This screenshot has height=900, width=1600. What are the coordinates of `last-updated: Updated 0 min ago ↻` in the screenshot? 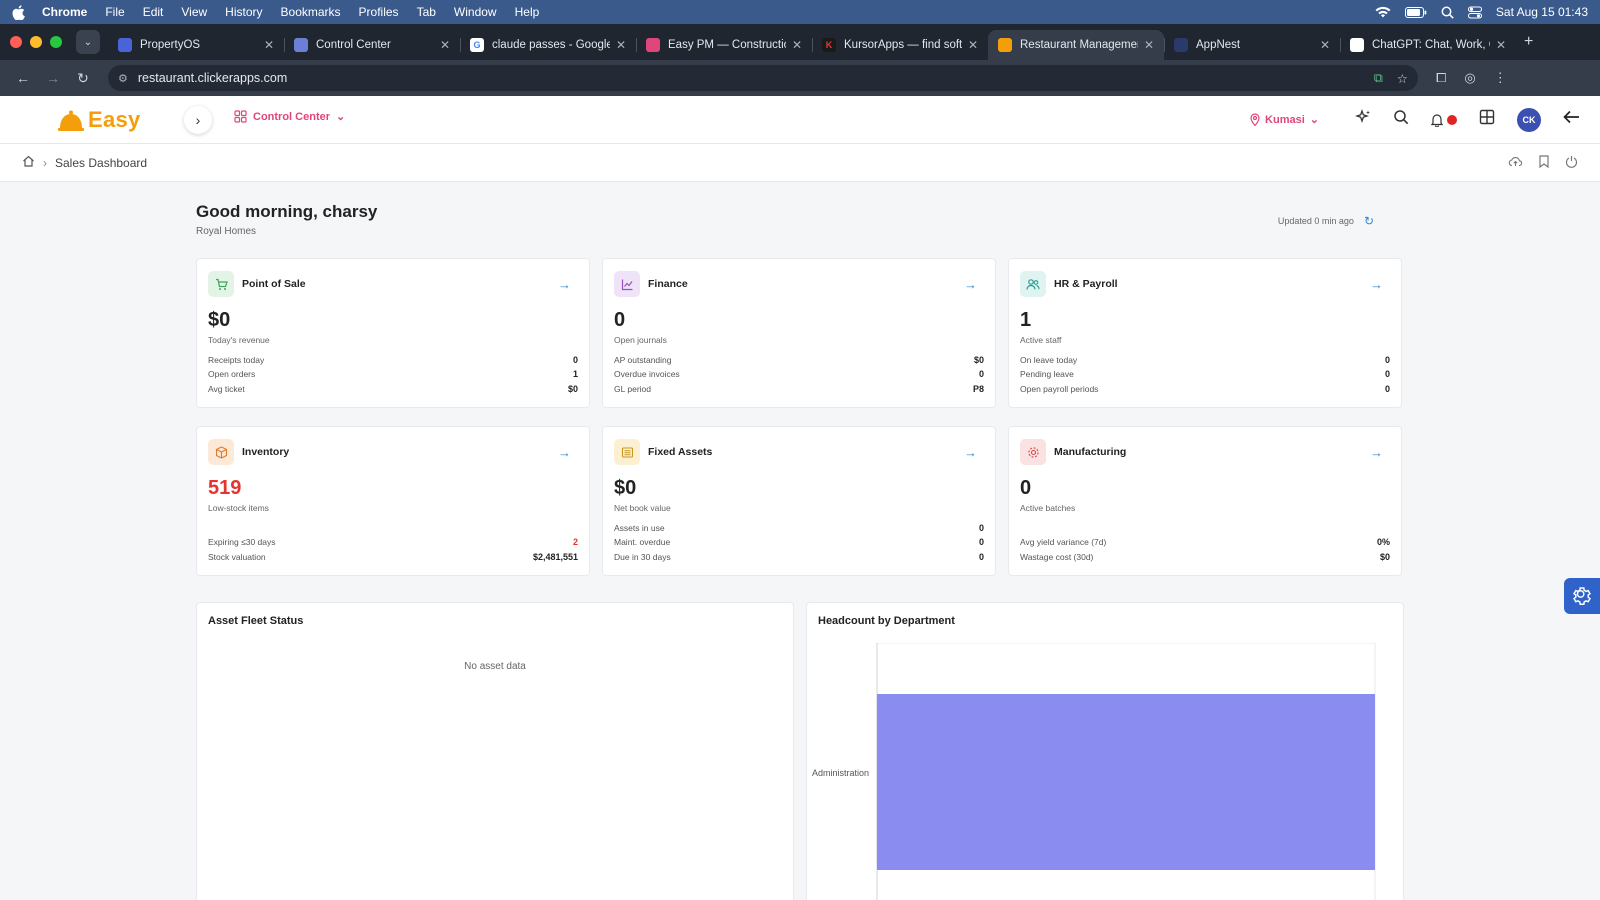 It's located at (1326, 221).